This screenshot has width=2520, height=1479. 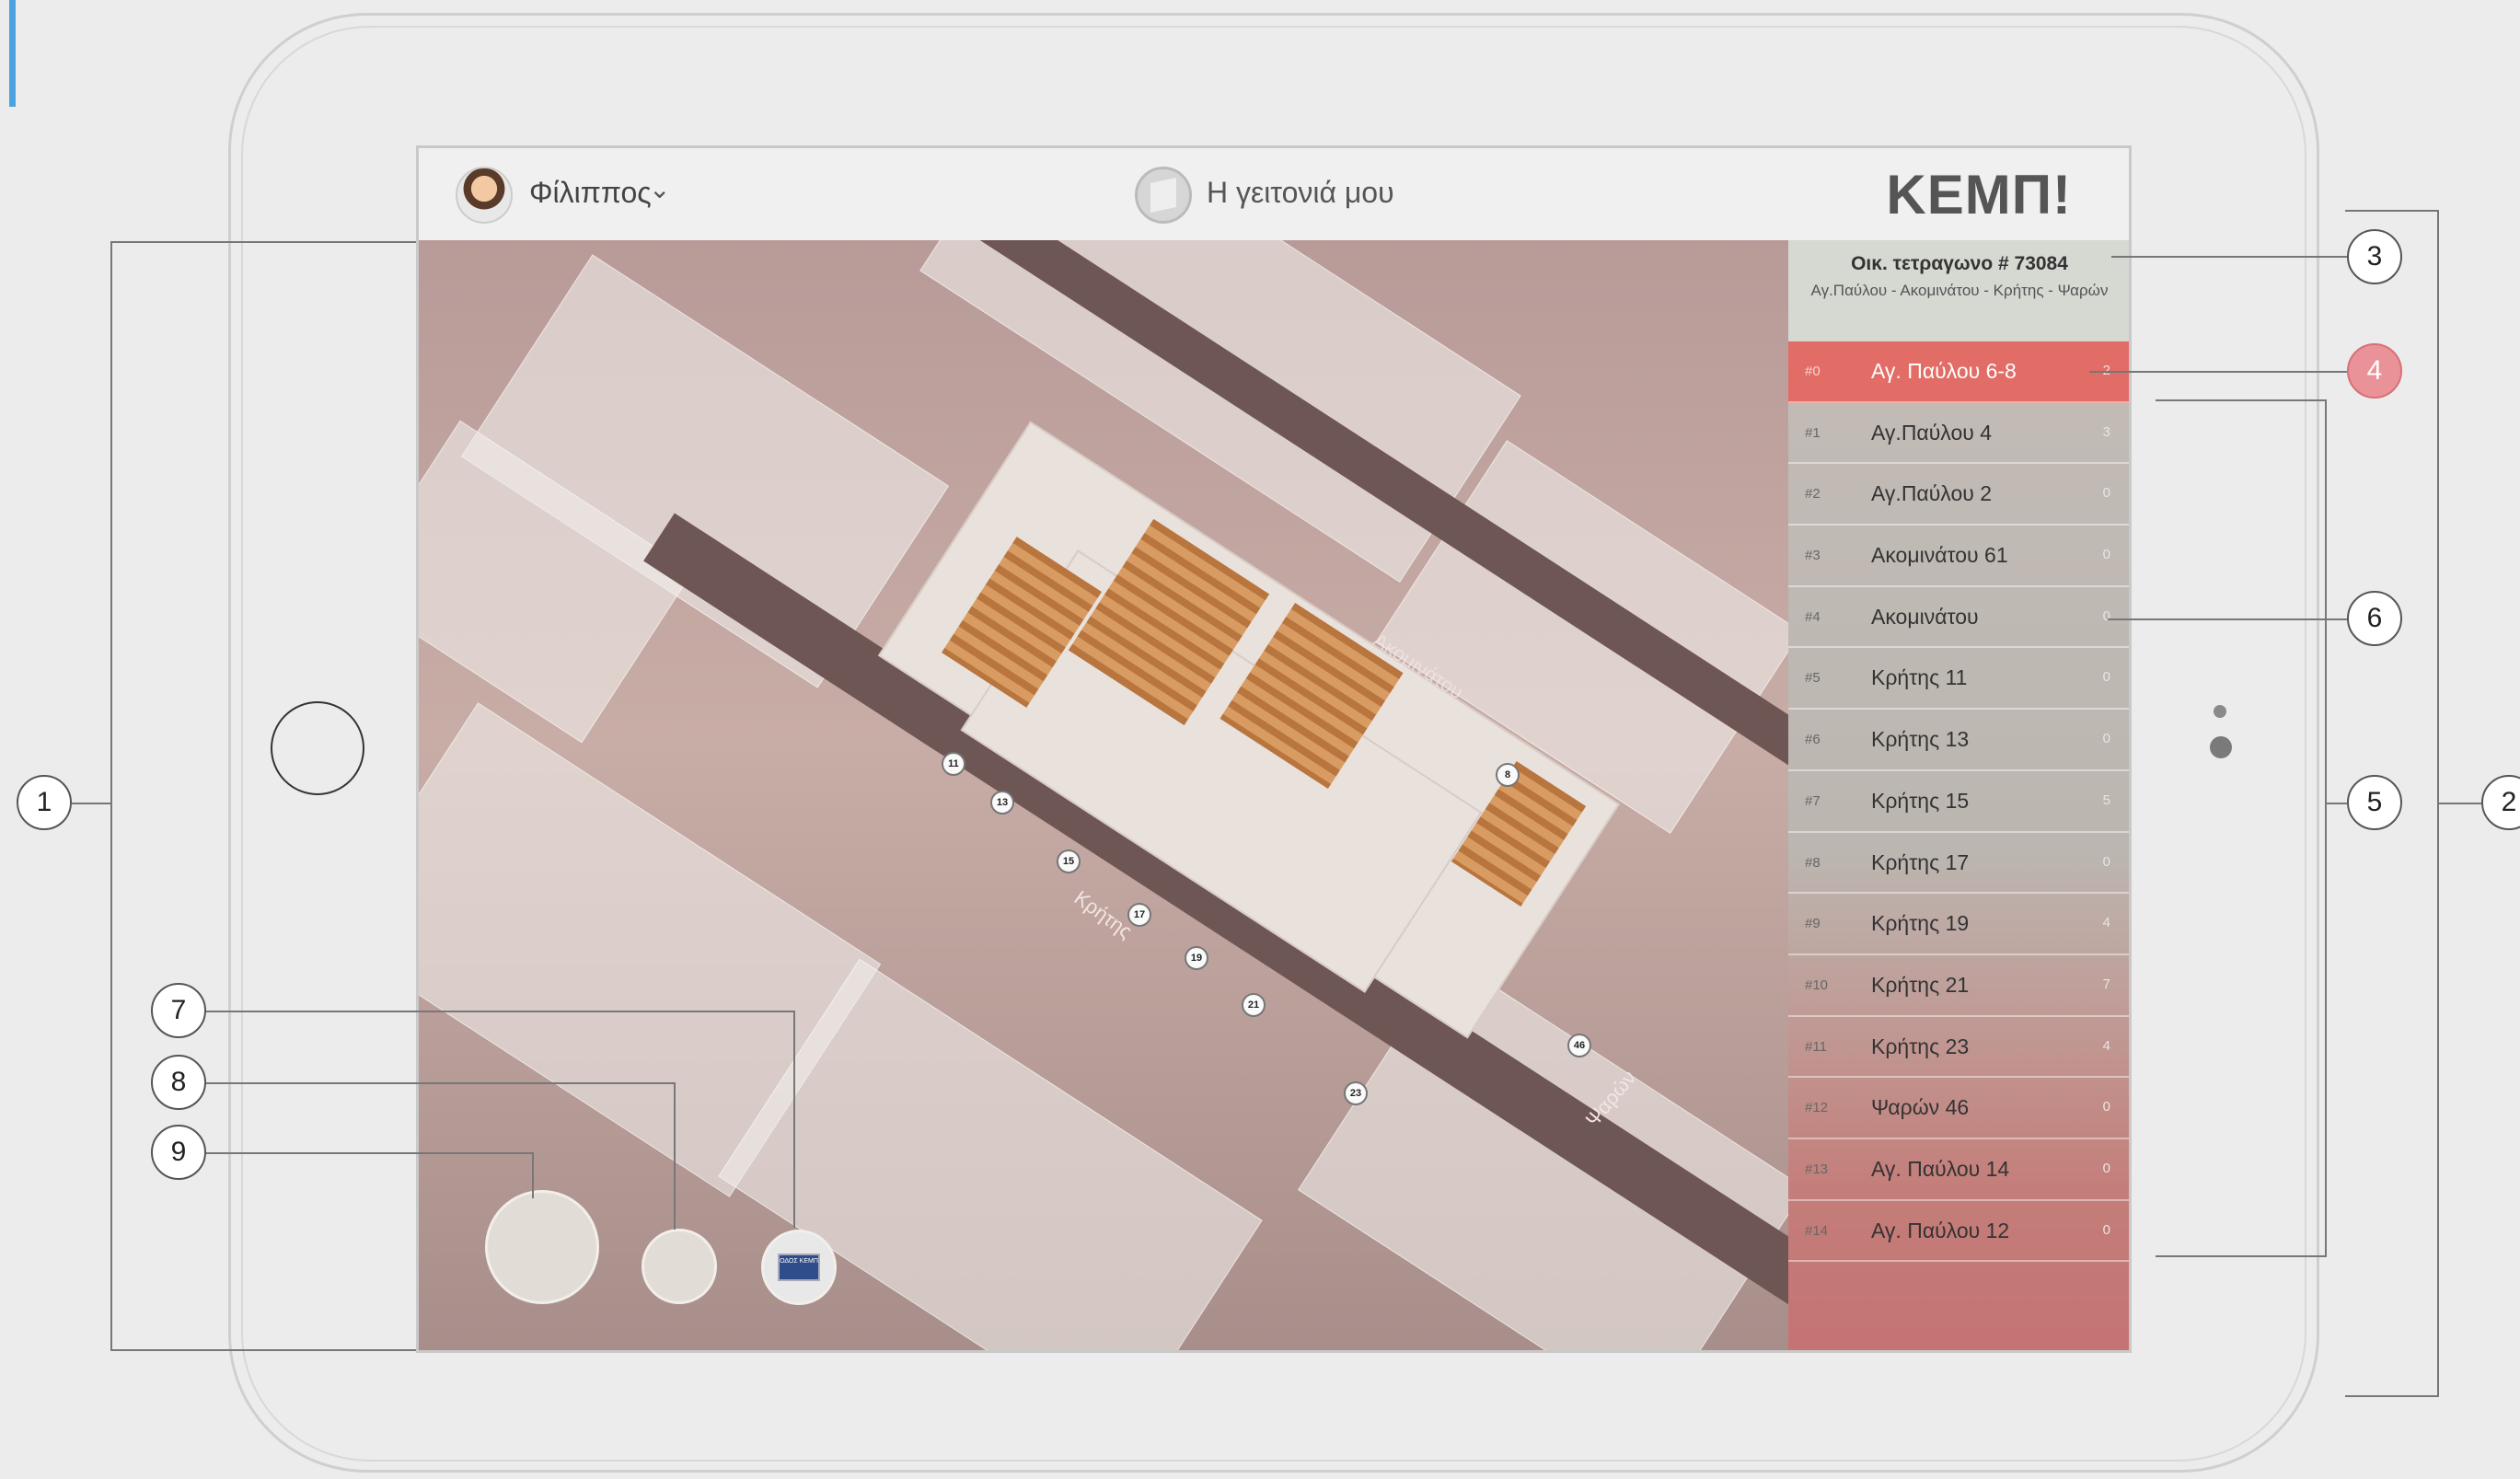 What do you see at coordinates (1813, 862) in the screenshot?
I see `building-id: #8` at bounding box center [1813, 862].